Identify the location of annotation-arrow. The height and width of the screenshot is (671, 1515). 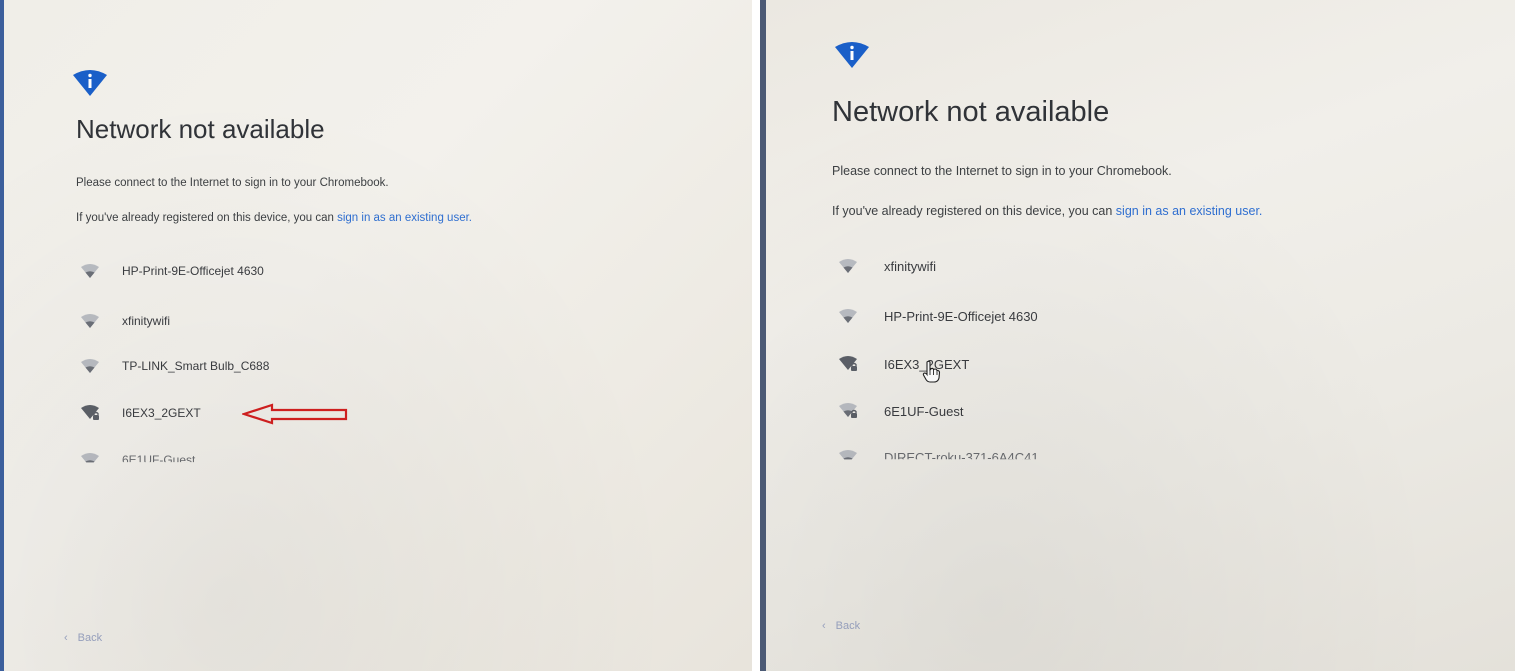
(295, 414).